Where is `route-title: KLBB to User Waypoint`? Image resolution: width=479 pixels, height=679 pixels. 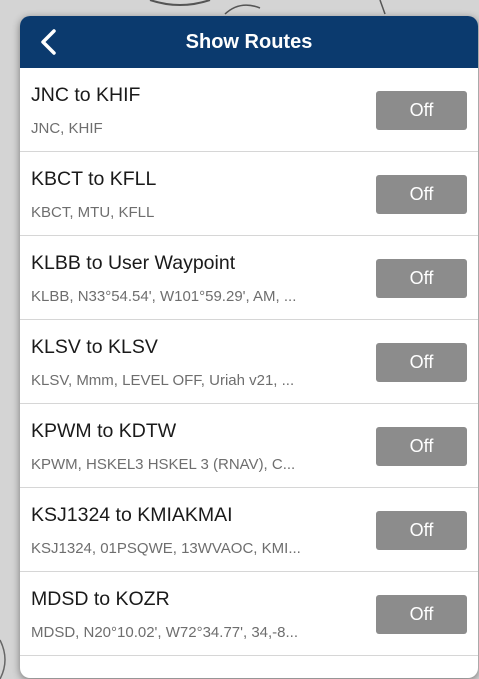 route-title: KLBB to User Waypoint is located at coordinates (133, 263).